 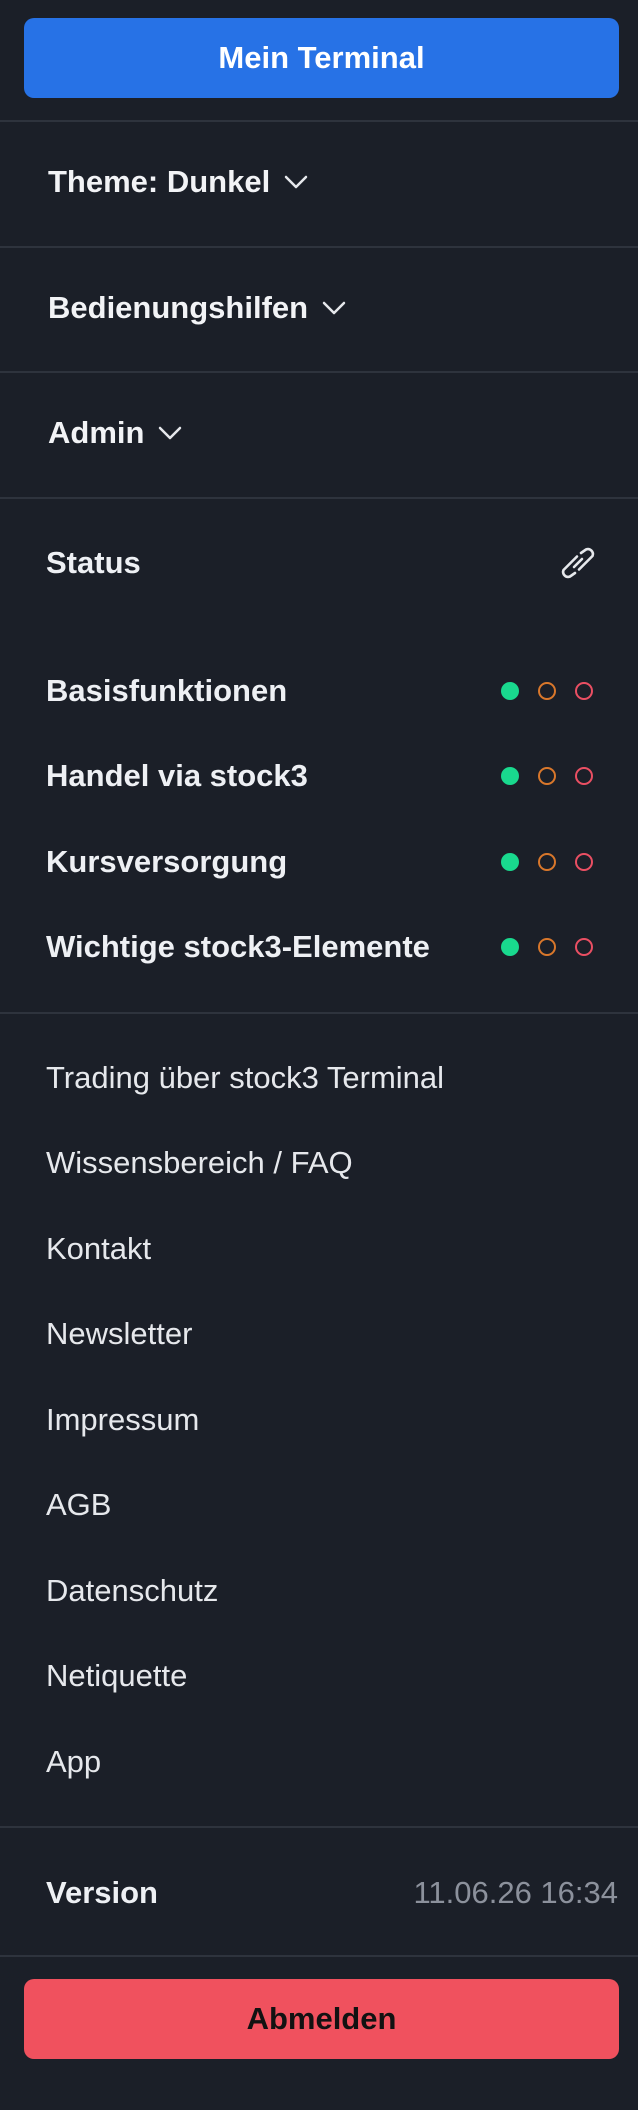 I want to click on status-row-basisfunktionen: Basisfunktionen, so click(x=326, y=691).